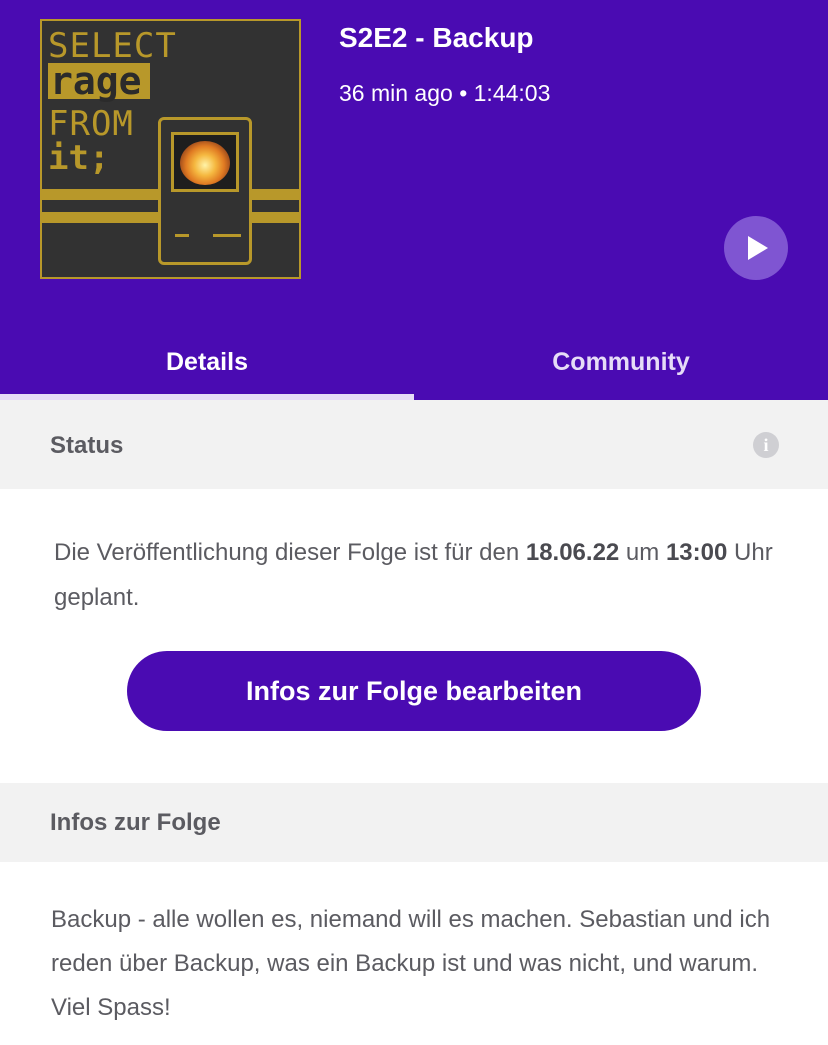  What do you see at coordinates (696, 552) in the screenshot?
I see `scheduled-time: 13:00` at bounding box center [696, 552].